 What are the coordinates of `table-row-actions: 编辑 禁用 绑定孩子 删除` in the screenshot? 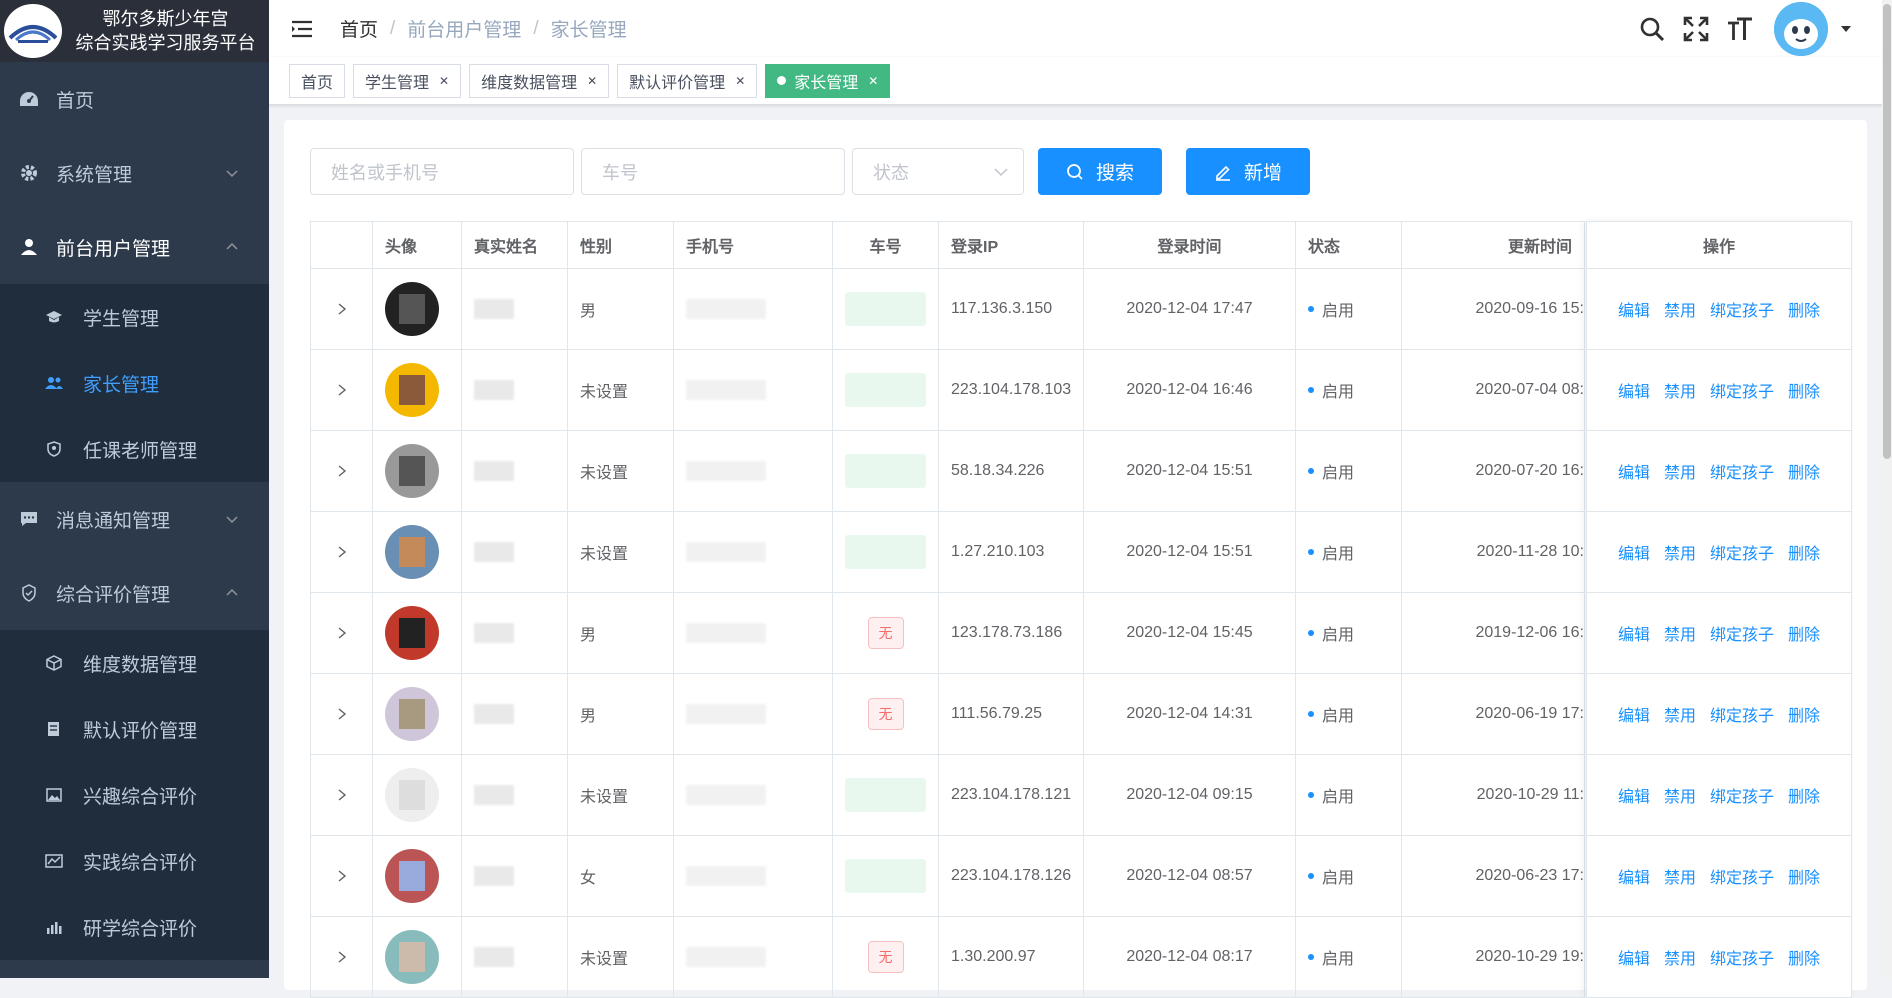 It's located at (1719, 309).